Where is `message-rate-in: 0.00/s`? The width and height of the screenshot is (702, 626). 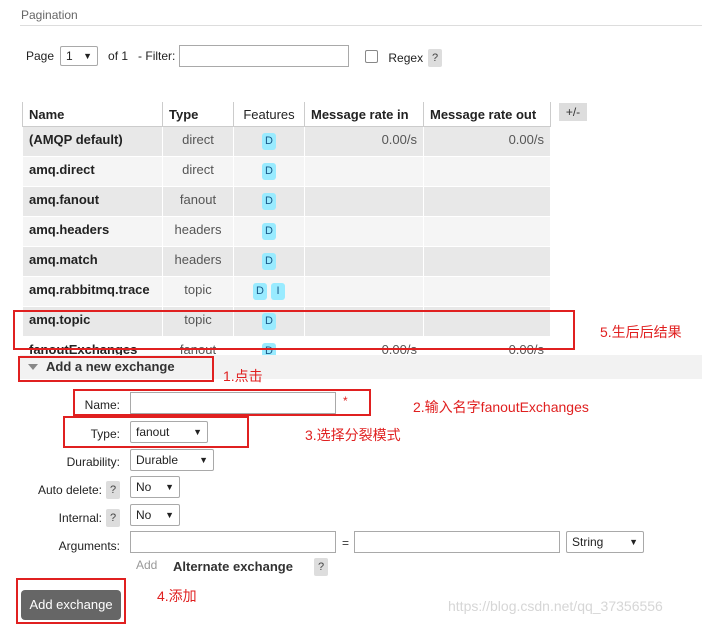 message-rate-in: 0.00/s is located at coordinates (364, 141).